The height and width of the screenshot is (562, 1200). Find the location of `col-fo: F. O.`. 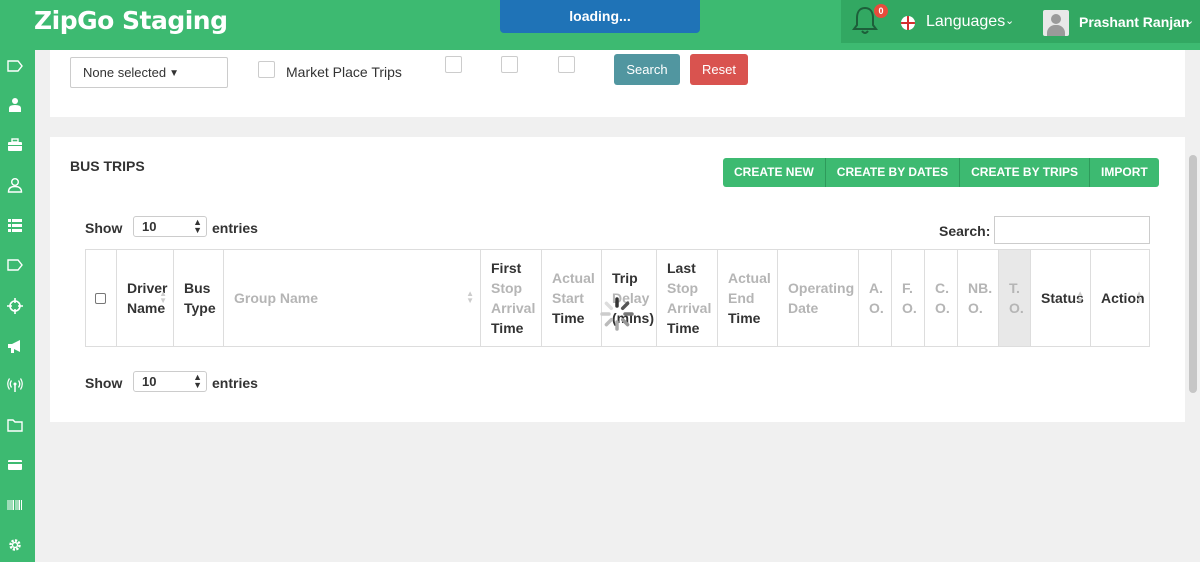

col-fo: F. O. is located at coordinates (908, 298).